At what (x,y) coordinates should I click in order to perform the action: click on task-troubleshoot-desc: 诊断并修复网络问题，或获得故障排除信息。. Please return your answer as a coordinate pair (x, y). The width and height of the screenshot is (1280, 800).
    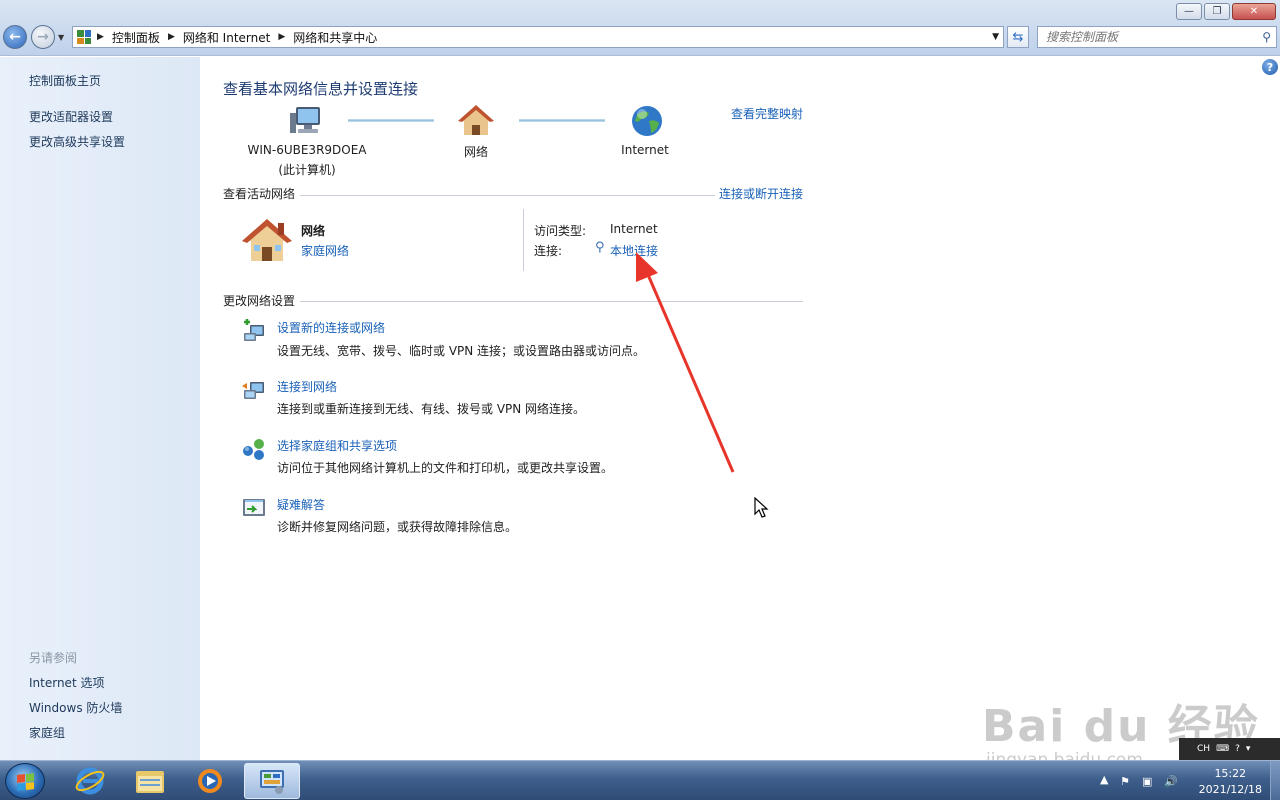
    Looking at the image, I should click on (397, 527).